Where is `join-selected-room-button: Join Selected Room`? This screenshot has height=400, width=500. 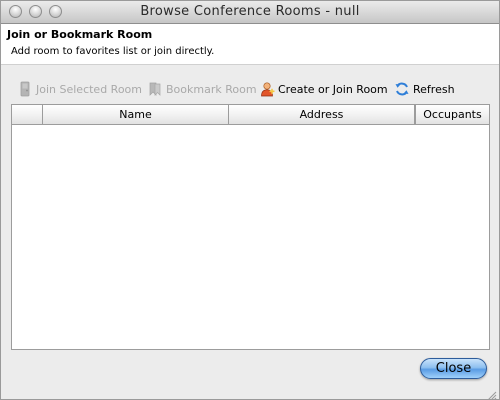 join-selected-room-button: Join Selected Room is located at coordinates (79, 89).